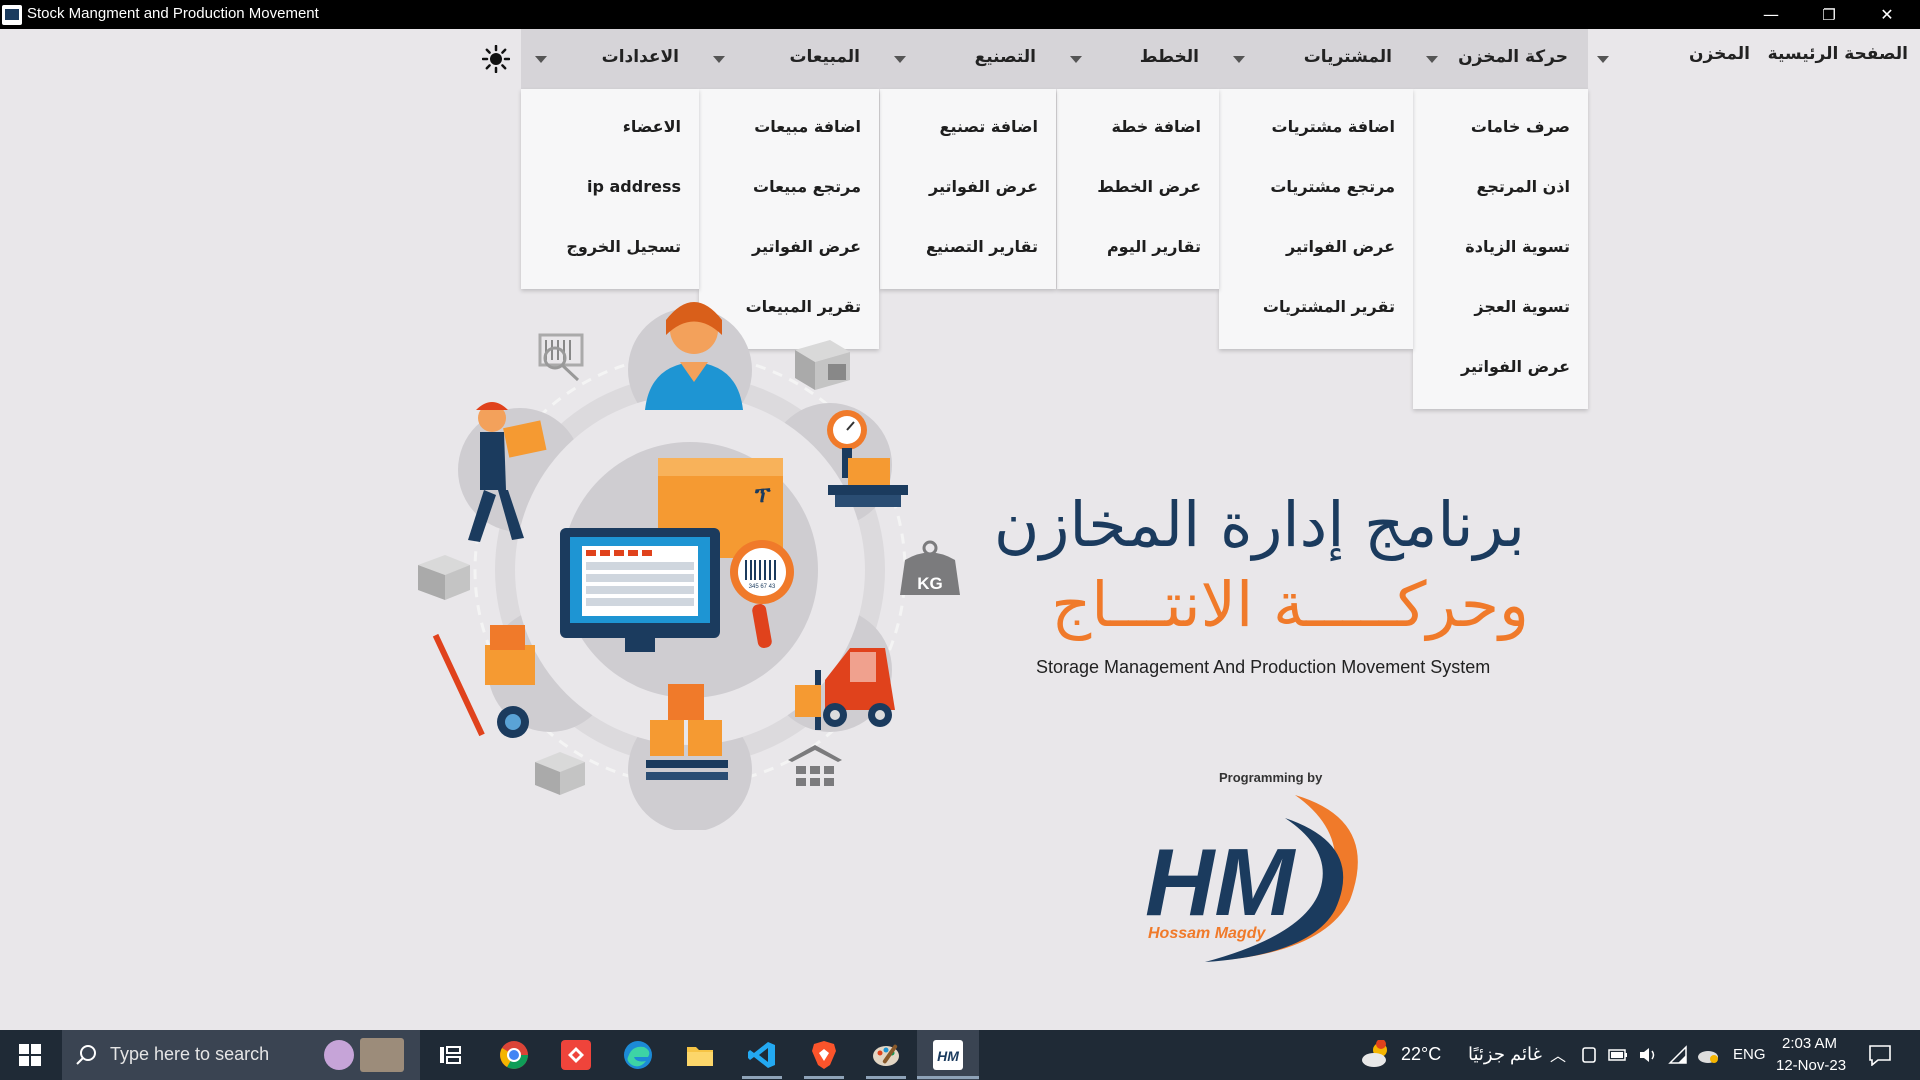  What do you see at coordinates (1169, 57) in the screenshot?
I see `menu-plans-label: الخطط` at bounding box center [1169, 57].